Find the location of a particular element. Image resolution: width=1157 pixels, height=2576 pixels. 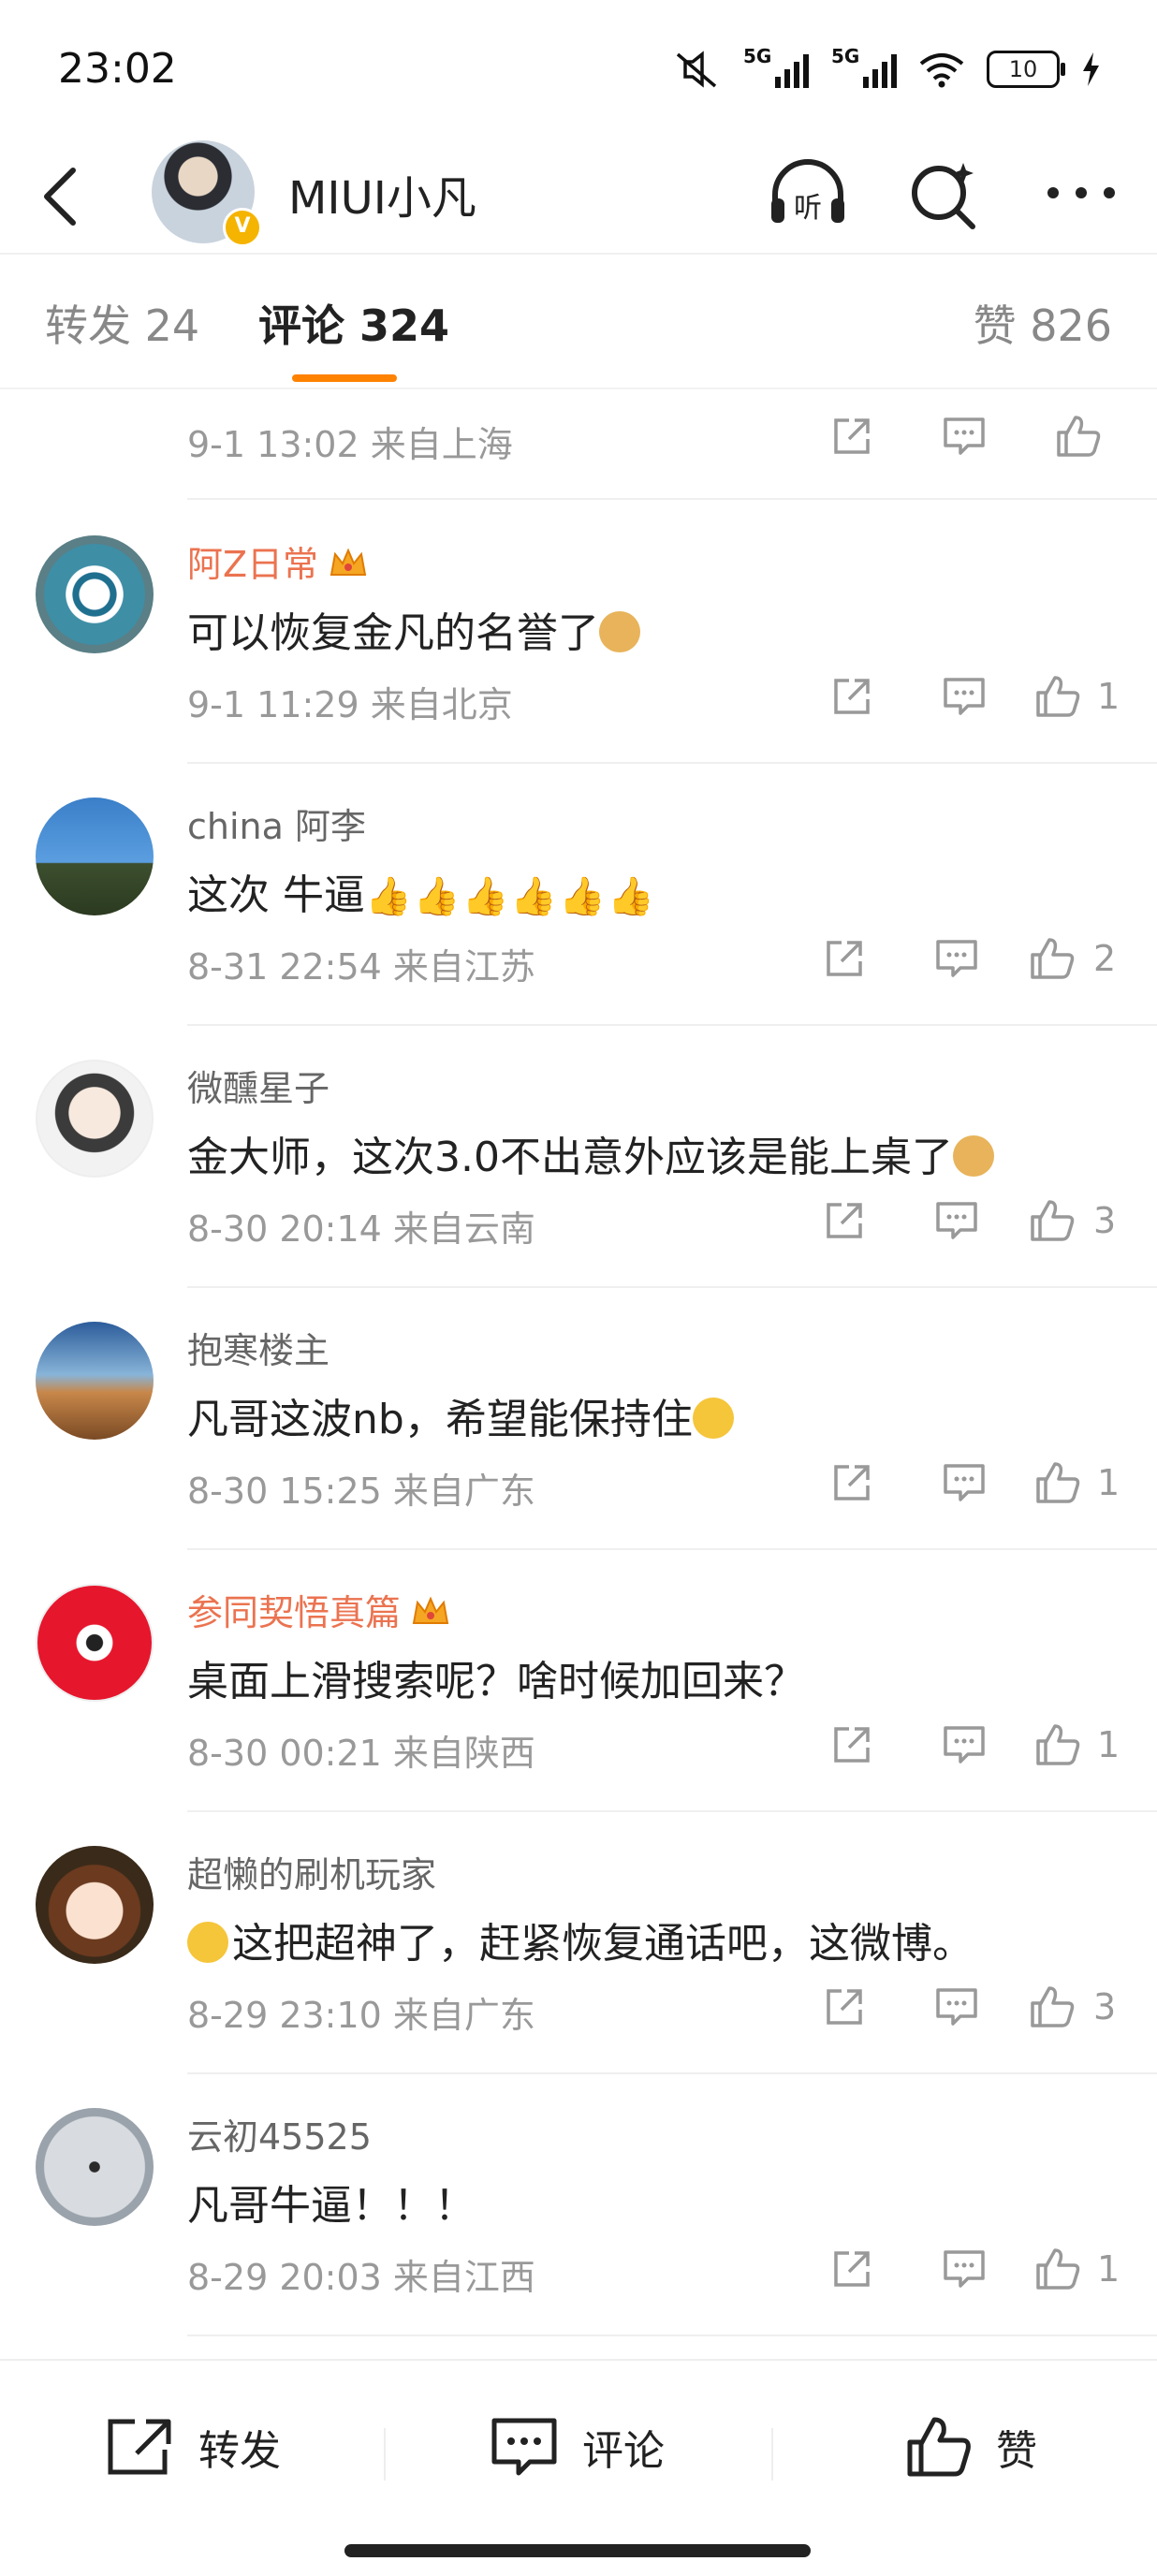

laugh-cry-emoji-icon is located at coordinates (713, 1418).